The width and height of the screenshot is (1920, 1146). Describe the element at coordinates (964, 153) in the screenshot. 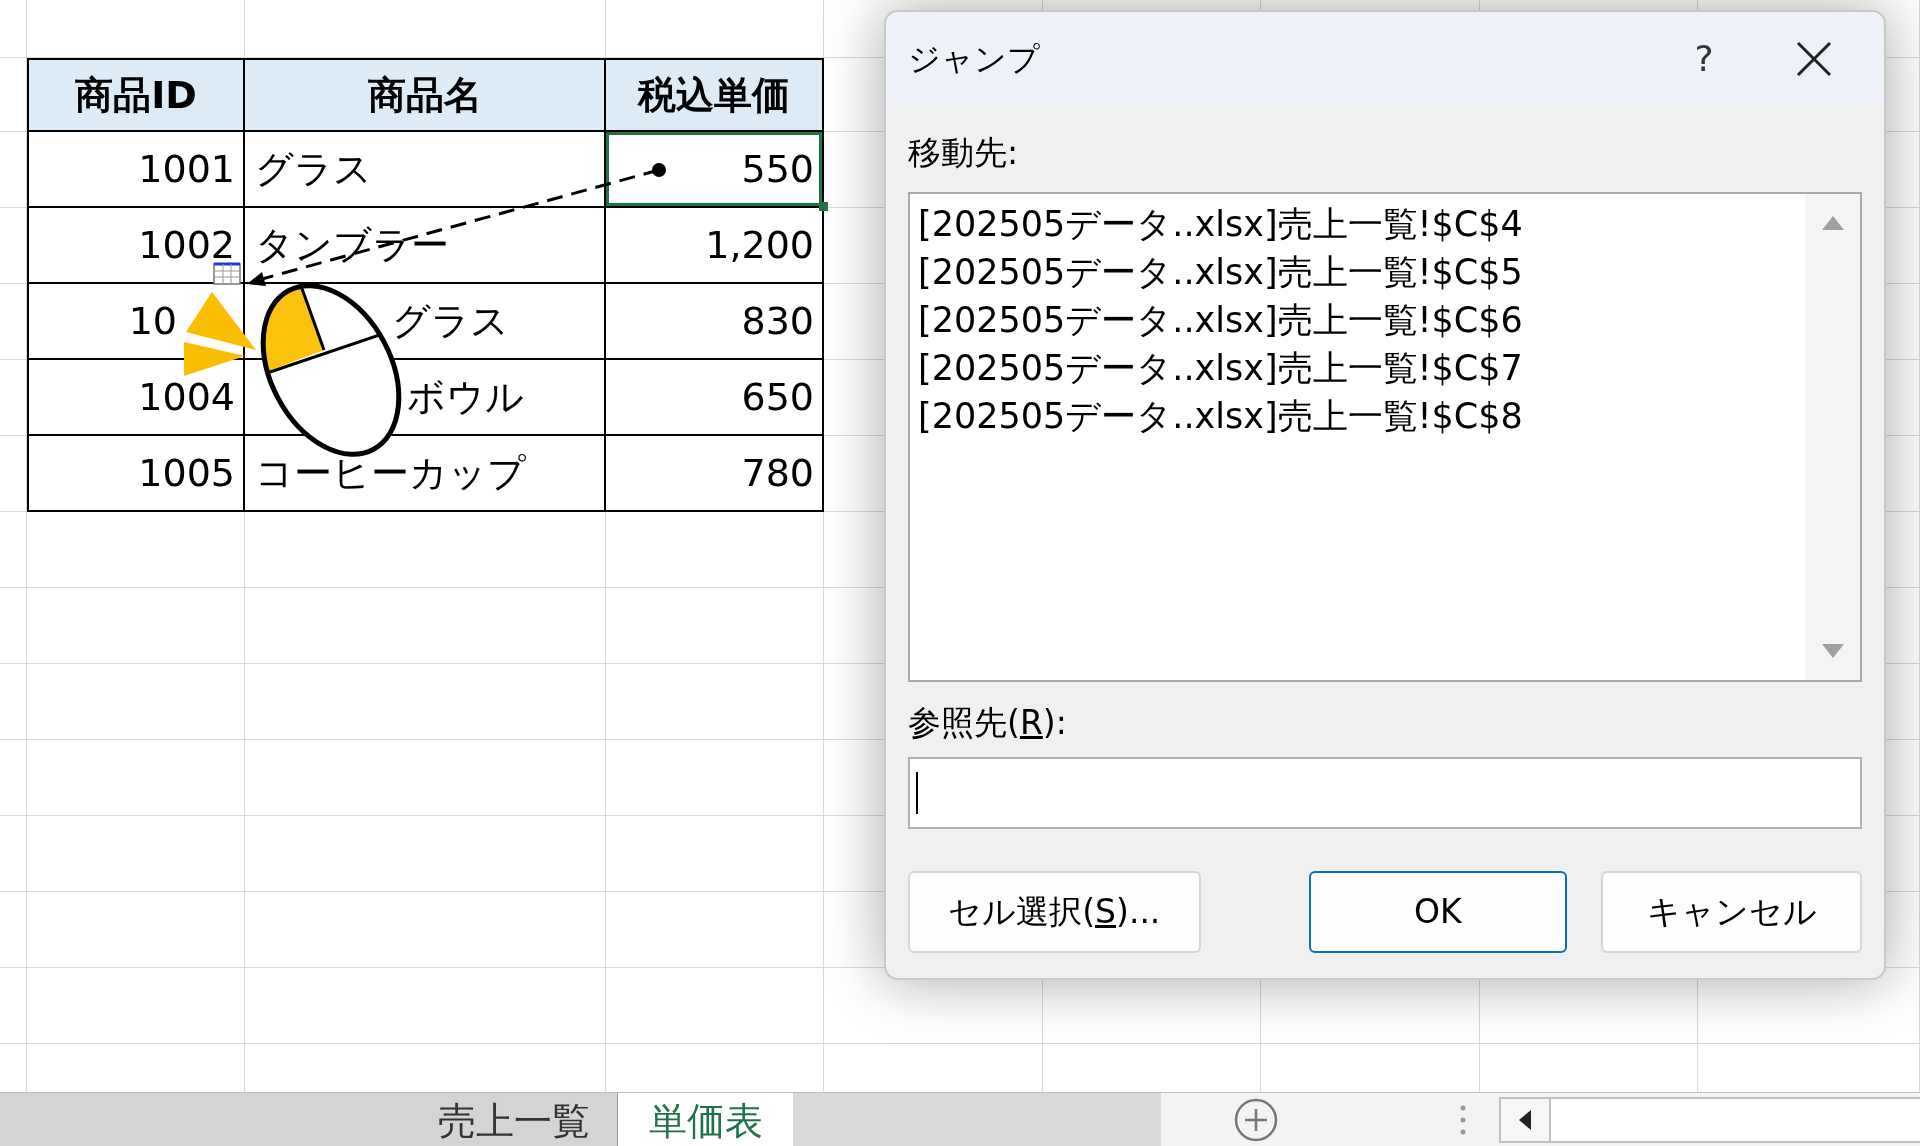

I see `field-label: 移動先:` at that location.